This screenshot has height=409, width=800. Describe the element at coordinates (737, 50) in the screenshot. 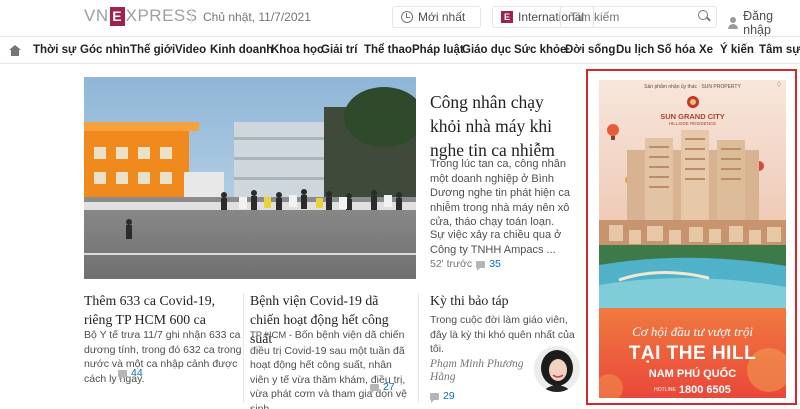

I see `nav-item-y-kien: Ý kiến` at that location.